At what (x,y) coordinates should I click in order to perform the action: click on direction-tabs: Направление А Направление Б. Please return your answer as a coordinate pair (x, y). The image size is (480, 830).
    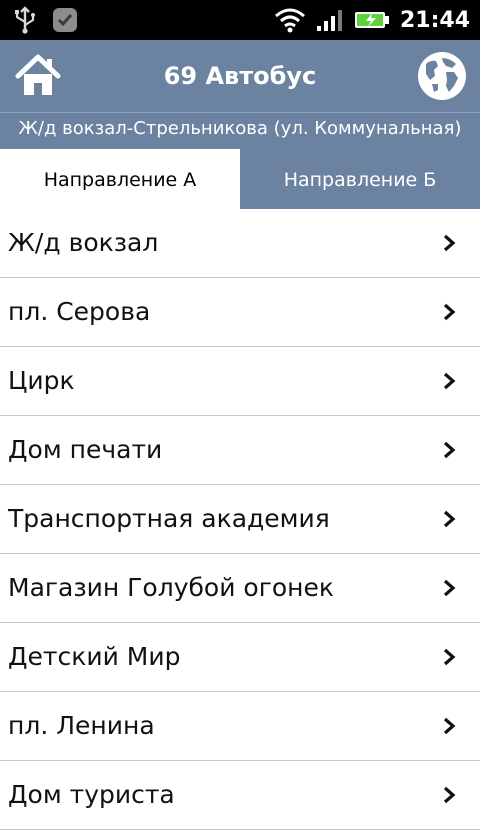
    Looking at the image, I should click on (240, 179).